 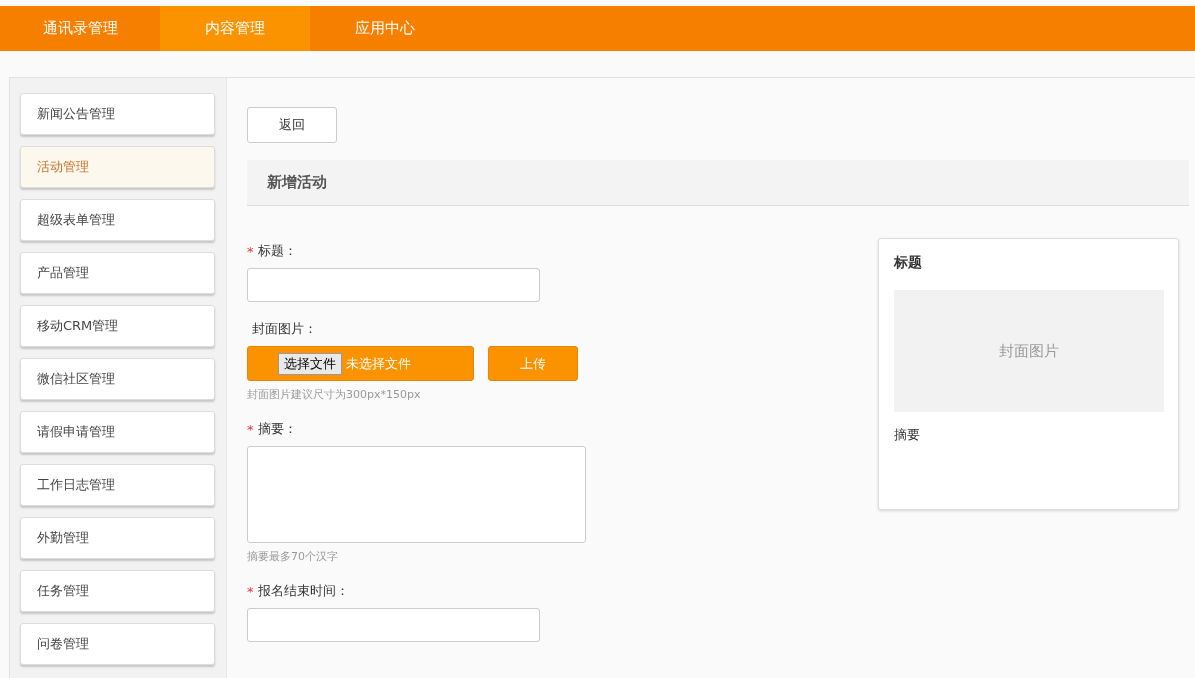 What do you see at coordinates (310, 363) in the screenshot?
I see `choose-file-button: 选择文件` at bounding box center [310, 363].